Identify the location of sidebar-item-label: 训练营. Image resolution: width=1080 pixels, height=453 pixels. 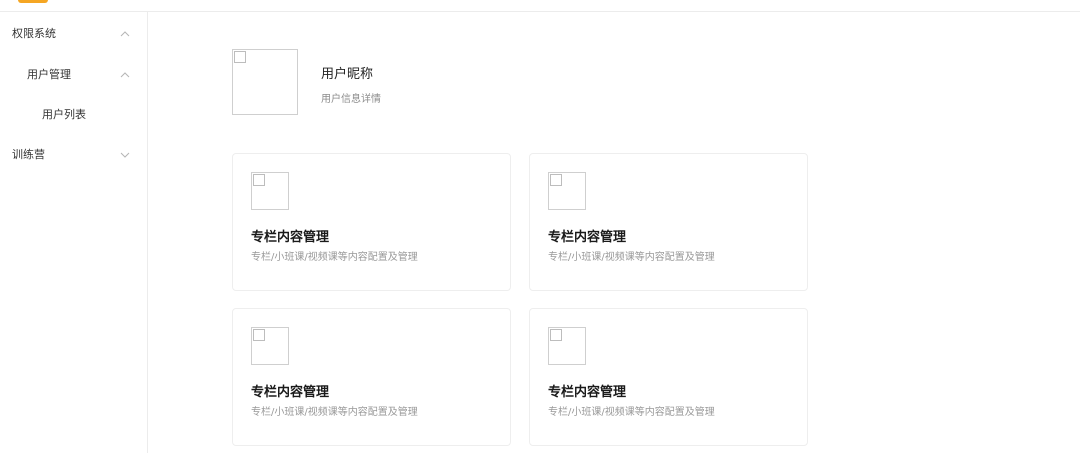
(28, 154).